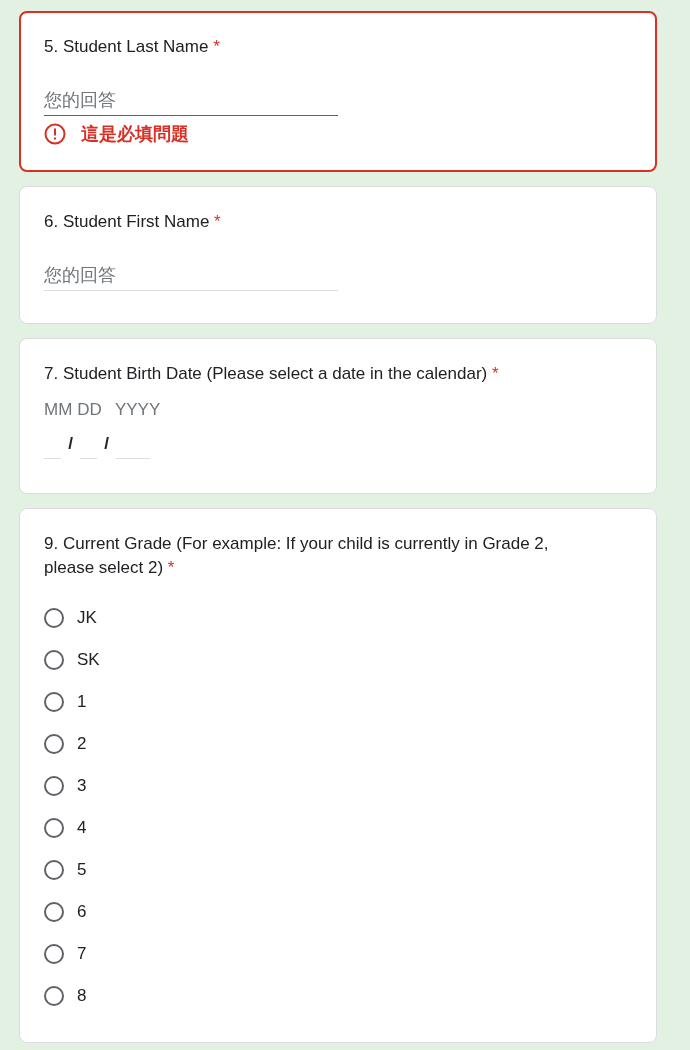 The width and height of the screenshot is (690, 1050). Describe the element at coordinates (55, 134) in the screenshot. I see `error-icon` at that location.